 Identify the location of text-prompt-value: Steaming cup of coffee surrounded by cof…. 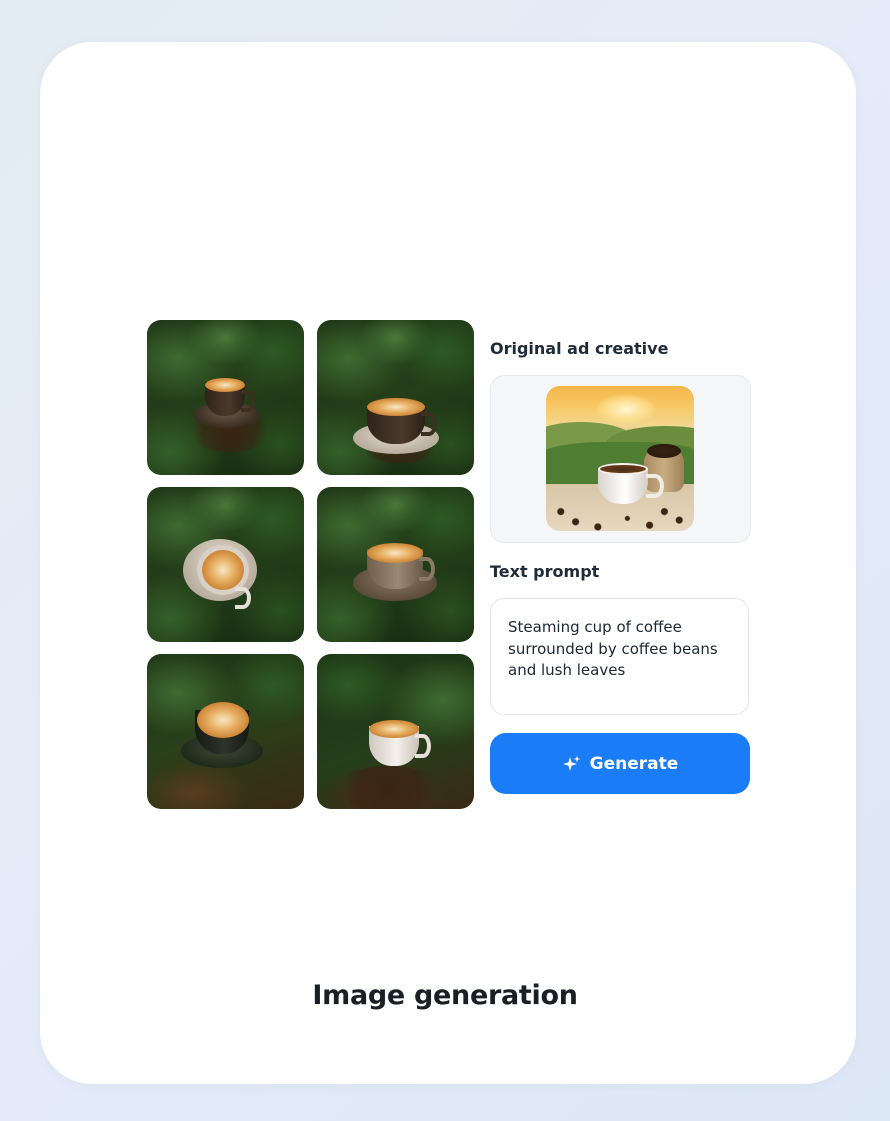
(613, 648).